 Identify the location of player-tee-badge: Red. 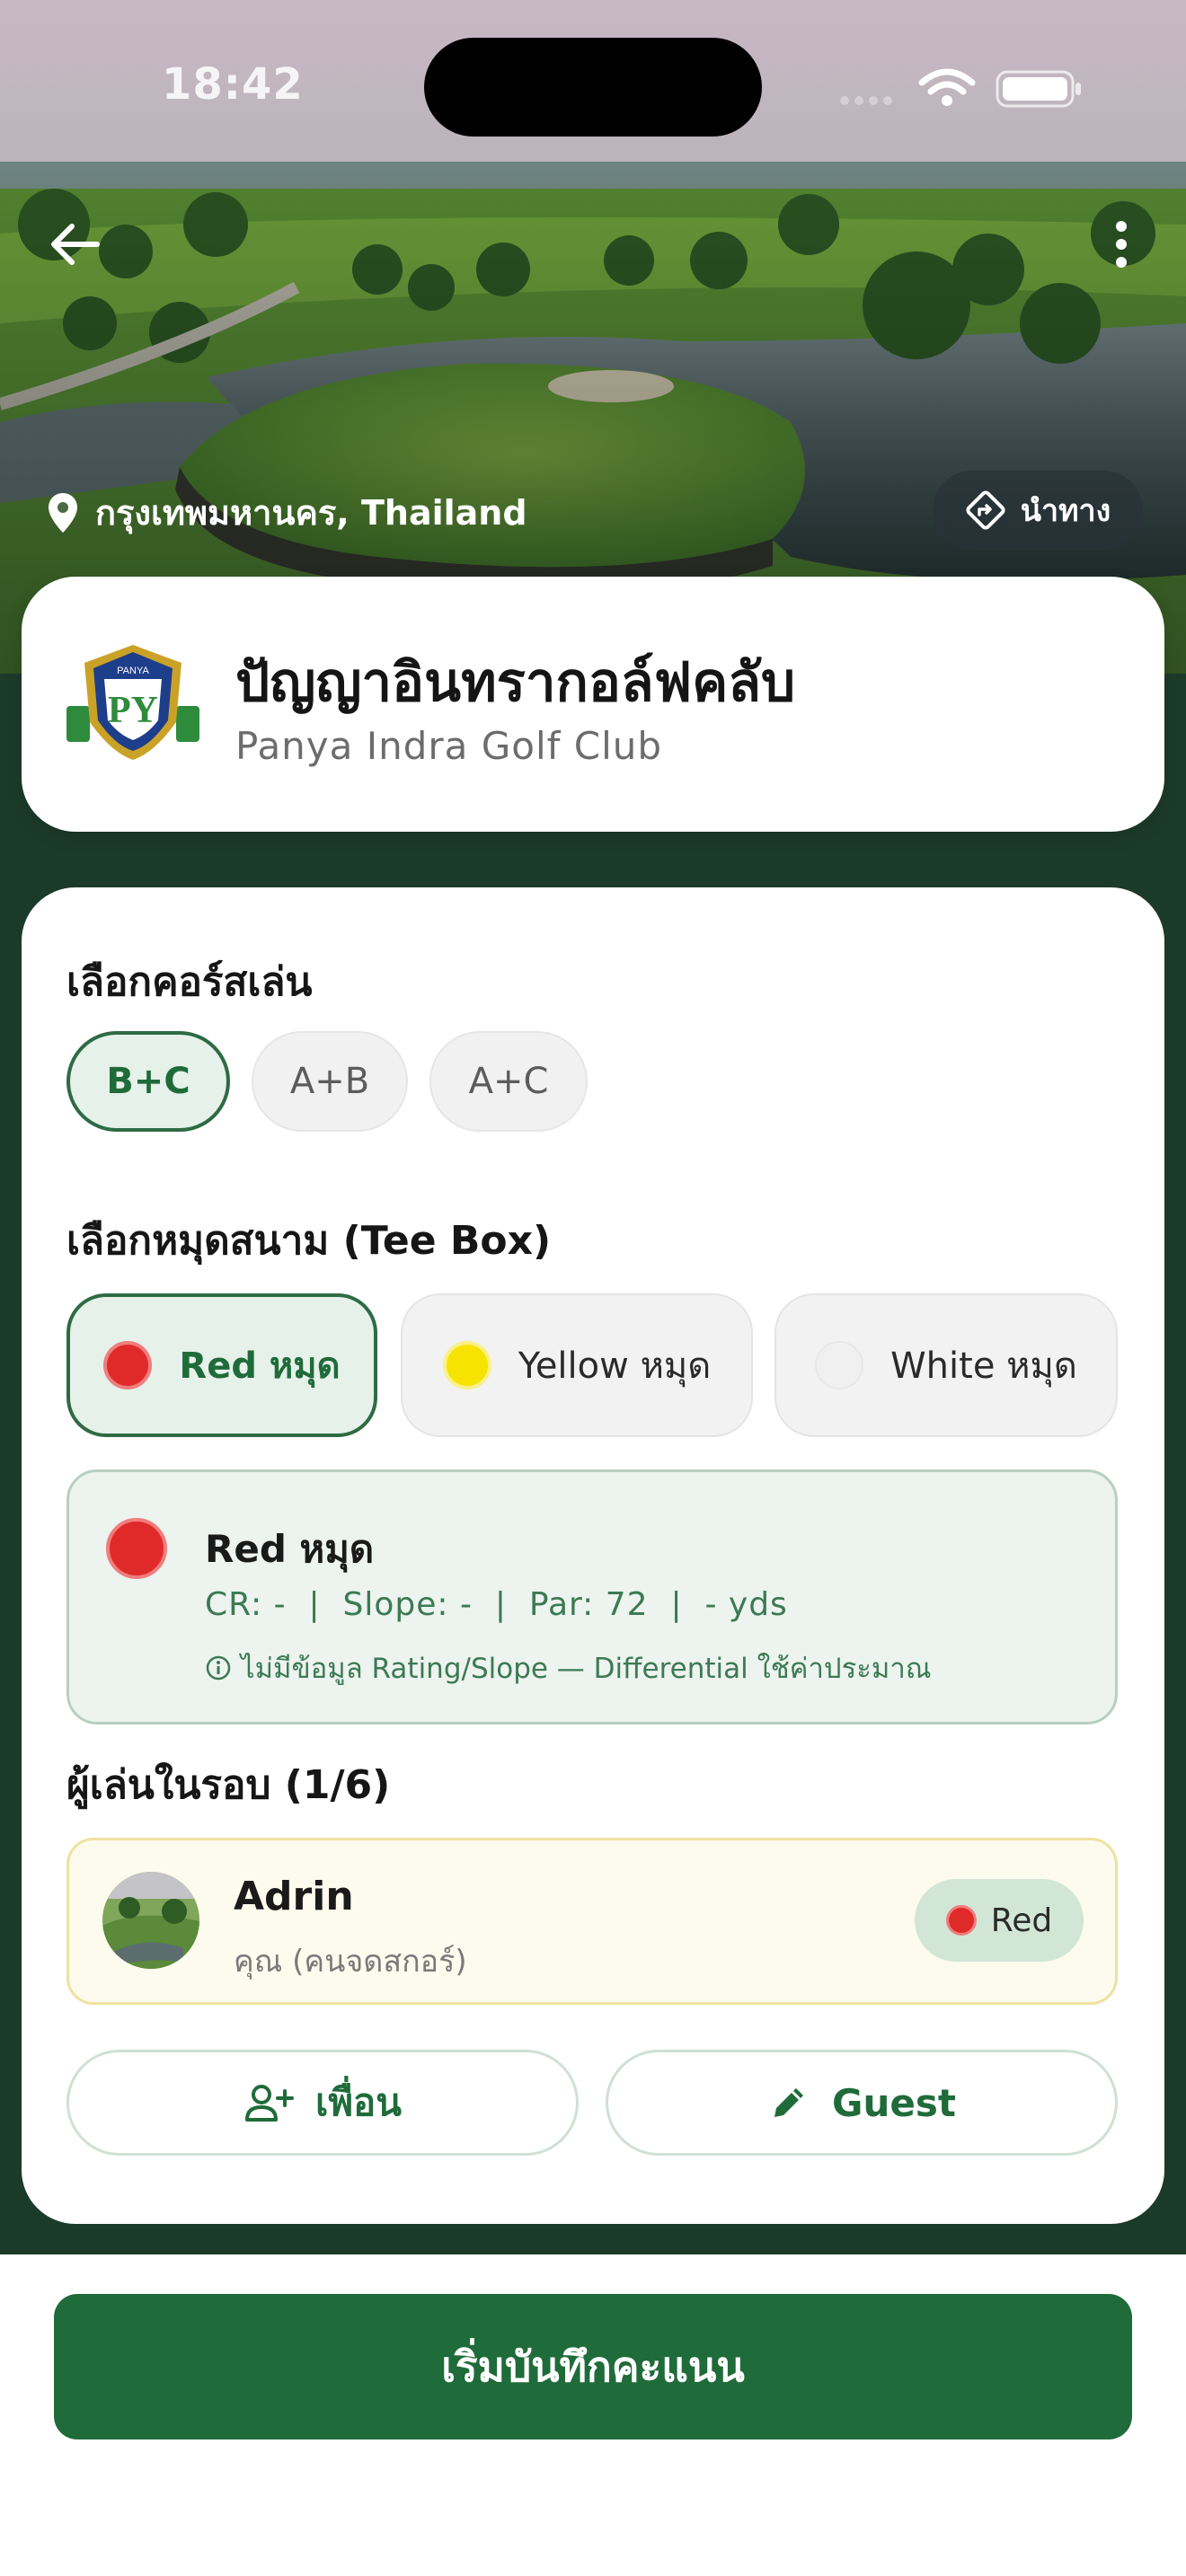
(999, 1920).